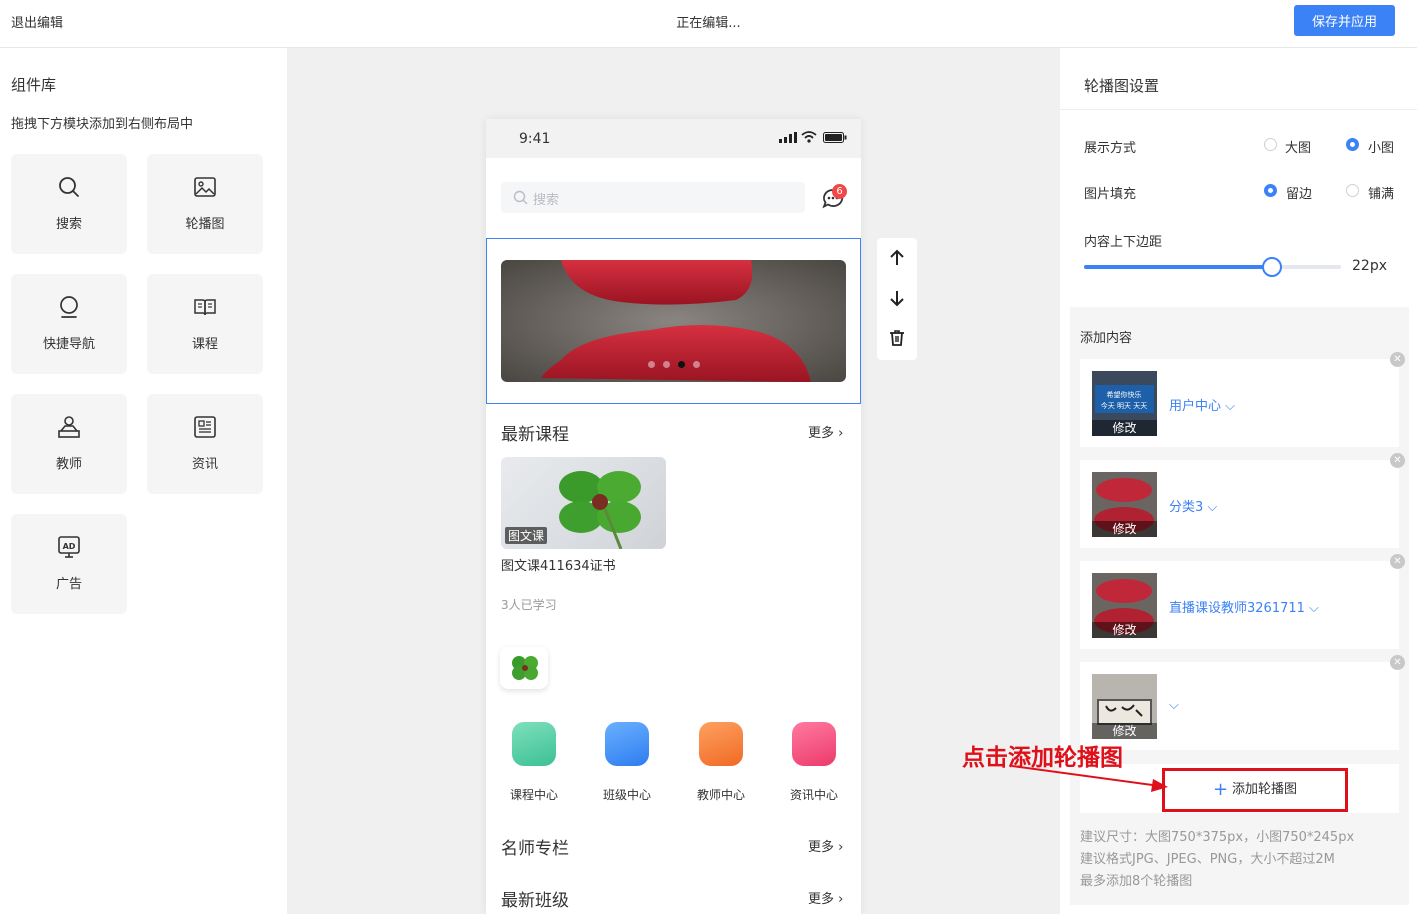 This screenshot has height=914, width=1417. I want to click on carousel-item: 修改 分类3 ⌵ ✕, so click(1242, 500).